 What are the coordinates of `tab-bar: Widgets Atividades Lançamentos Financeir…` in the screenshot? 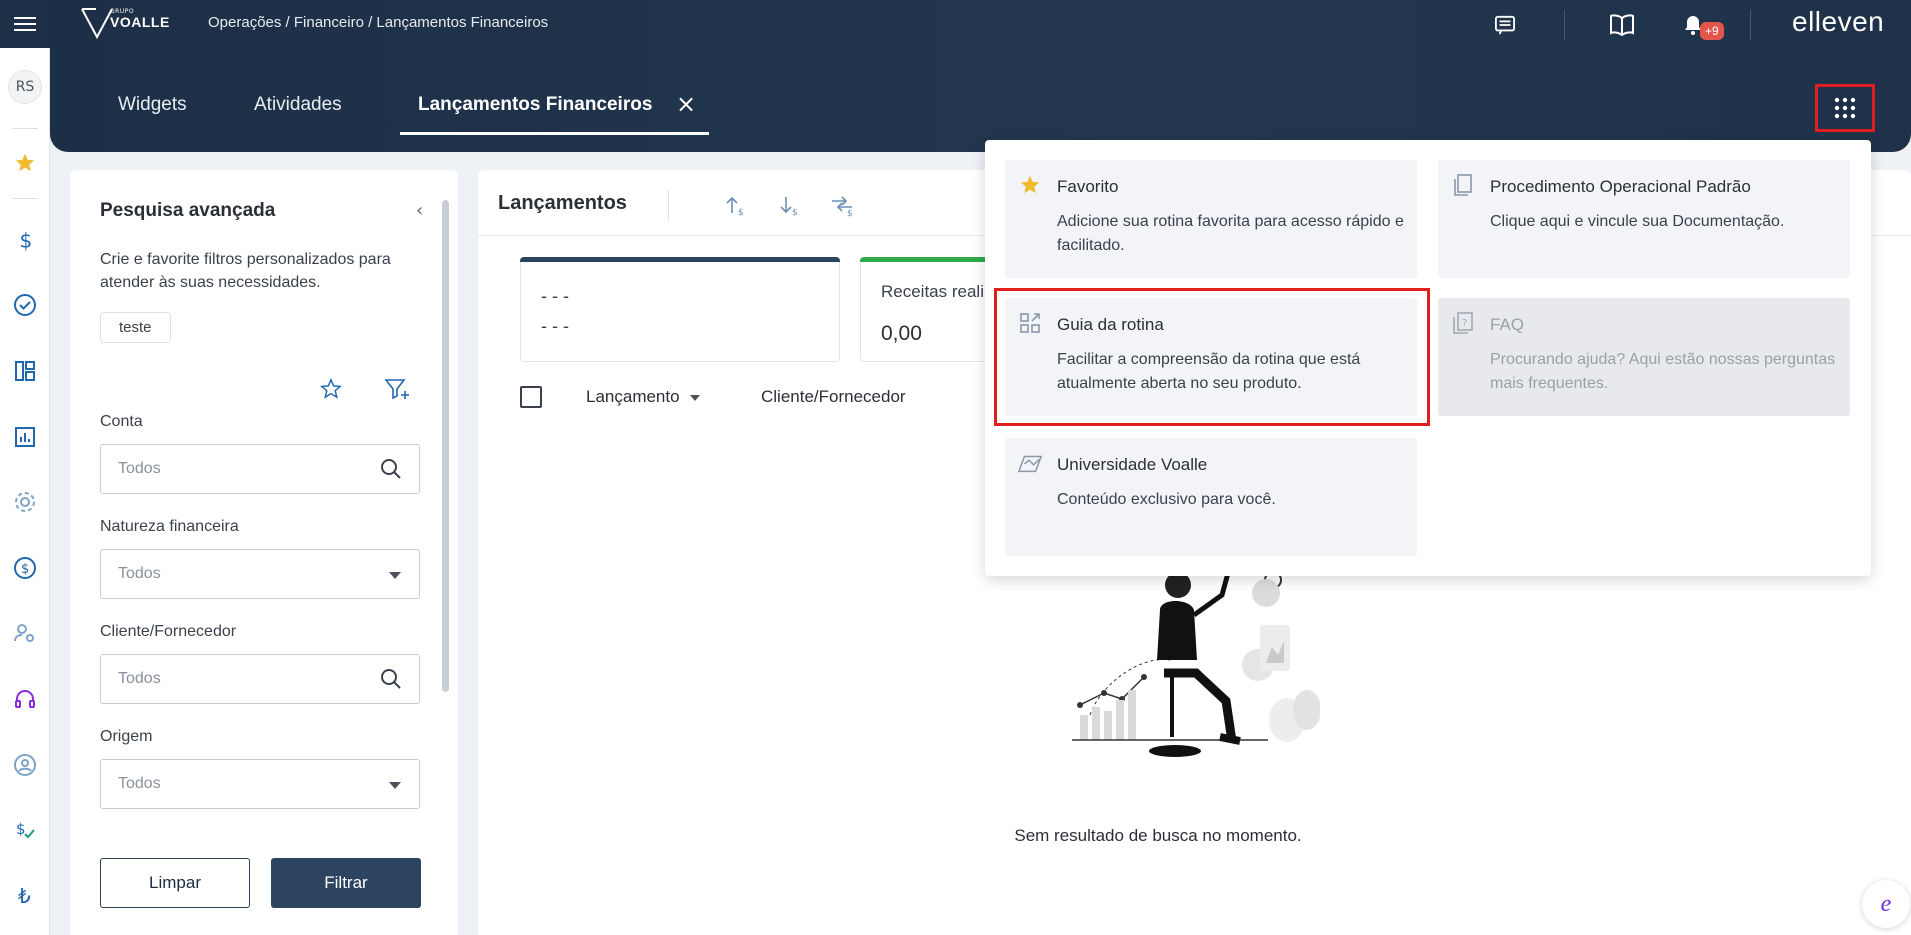 It's located at (800, 109).